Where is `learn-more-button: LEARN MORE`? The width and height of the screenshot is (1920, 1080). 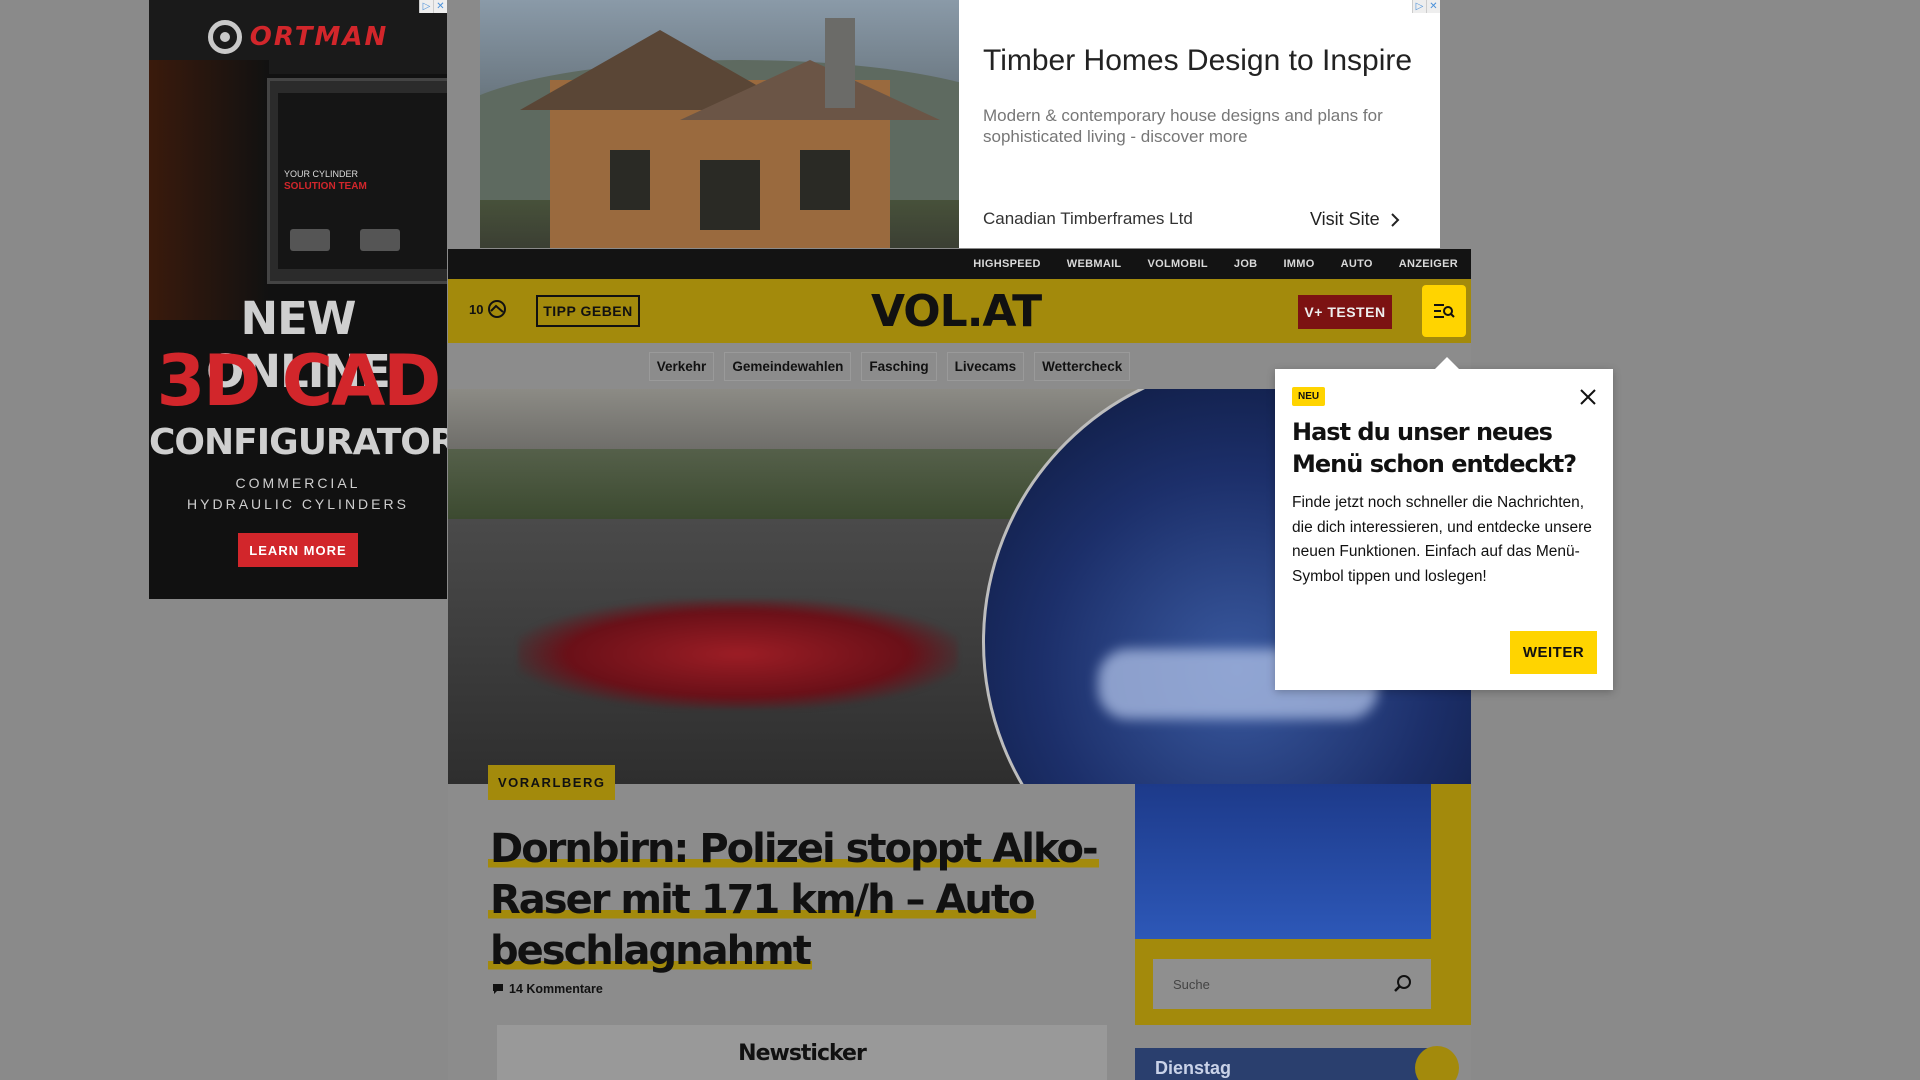
learn-more-button: LEARN MORE is located at coordinates (298, 550).